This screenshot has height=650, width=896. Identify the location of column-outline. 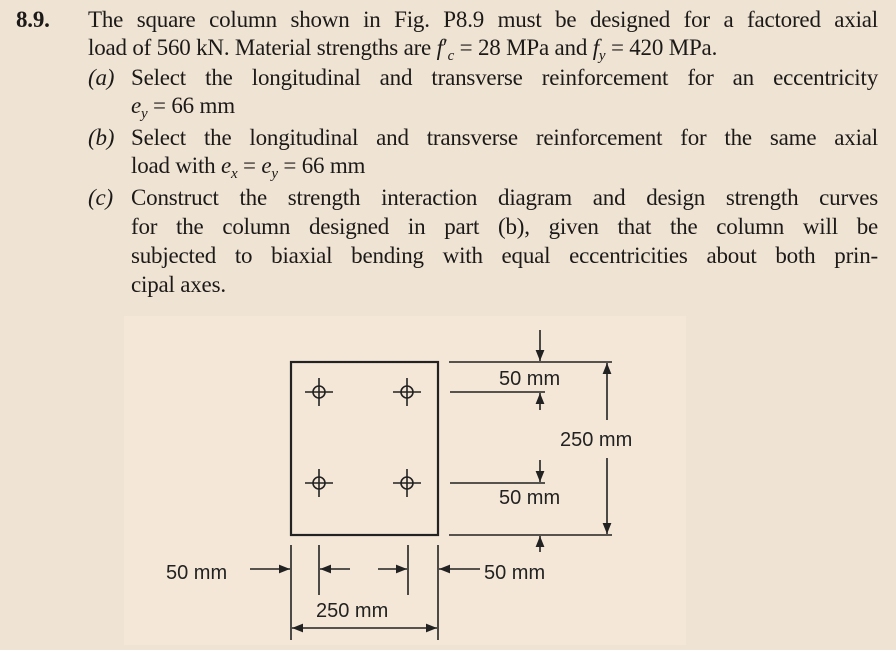
(364, 448).